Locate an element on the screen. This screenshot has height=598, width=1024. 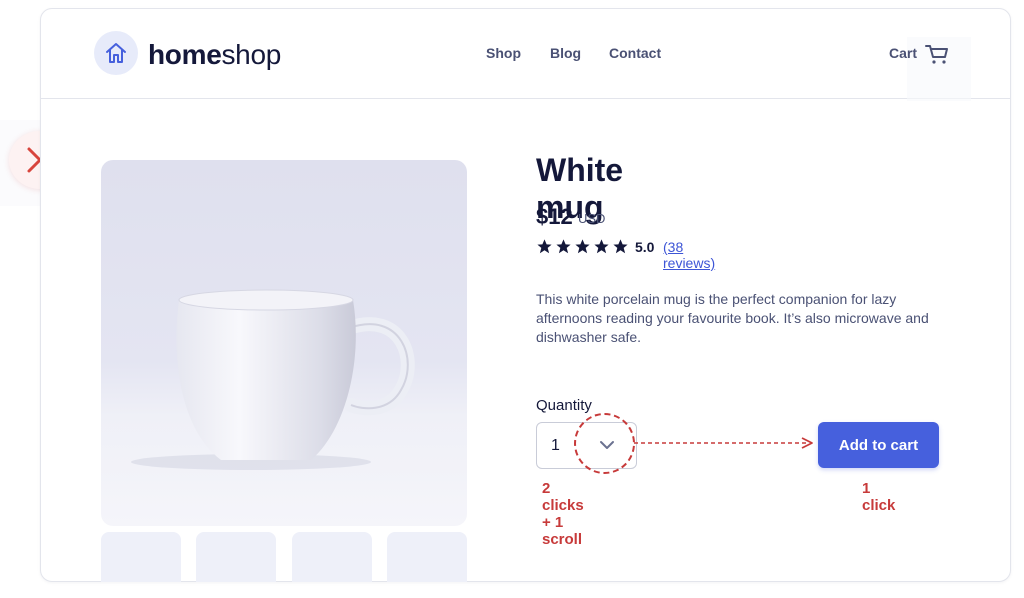
reviews-link: (38 reviews) is located at coordinates (689, 255).